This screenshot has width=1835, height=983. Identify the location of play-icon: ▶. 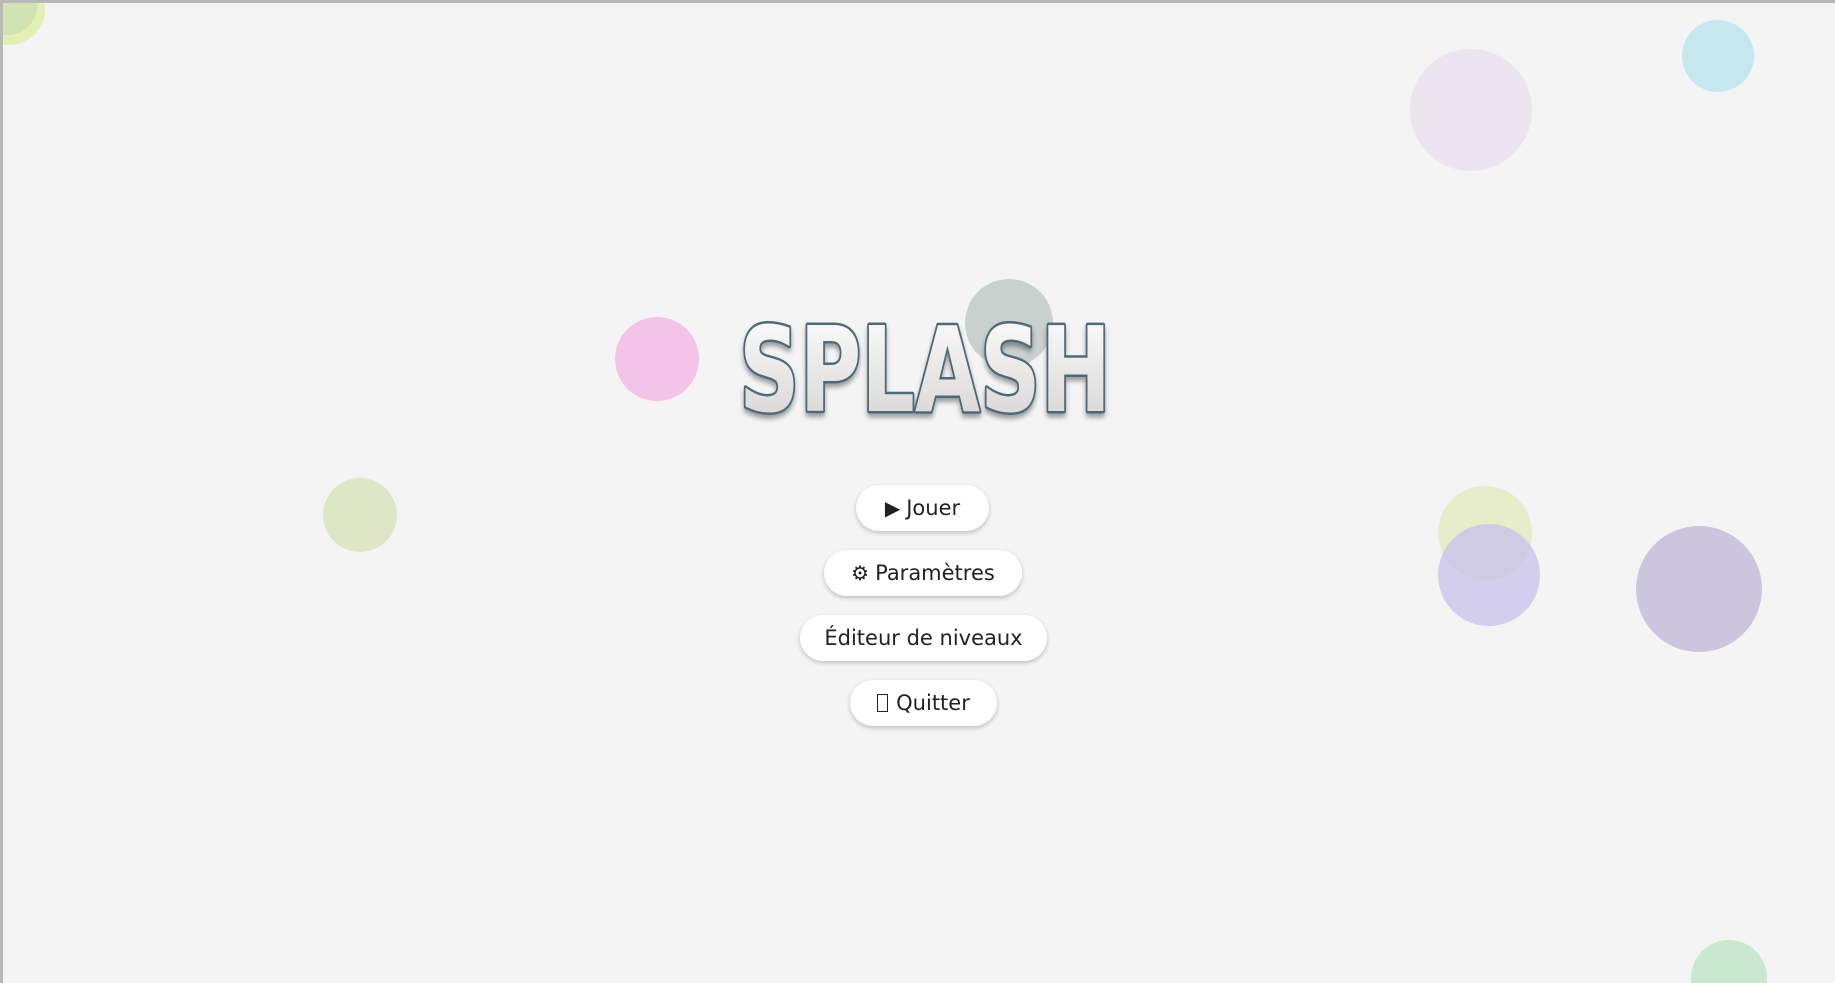
(892, 508).